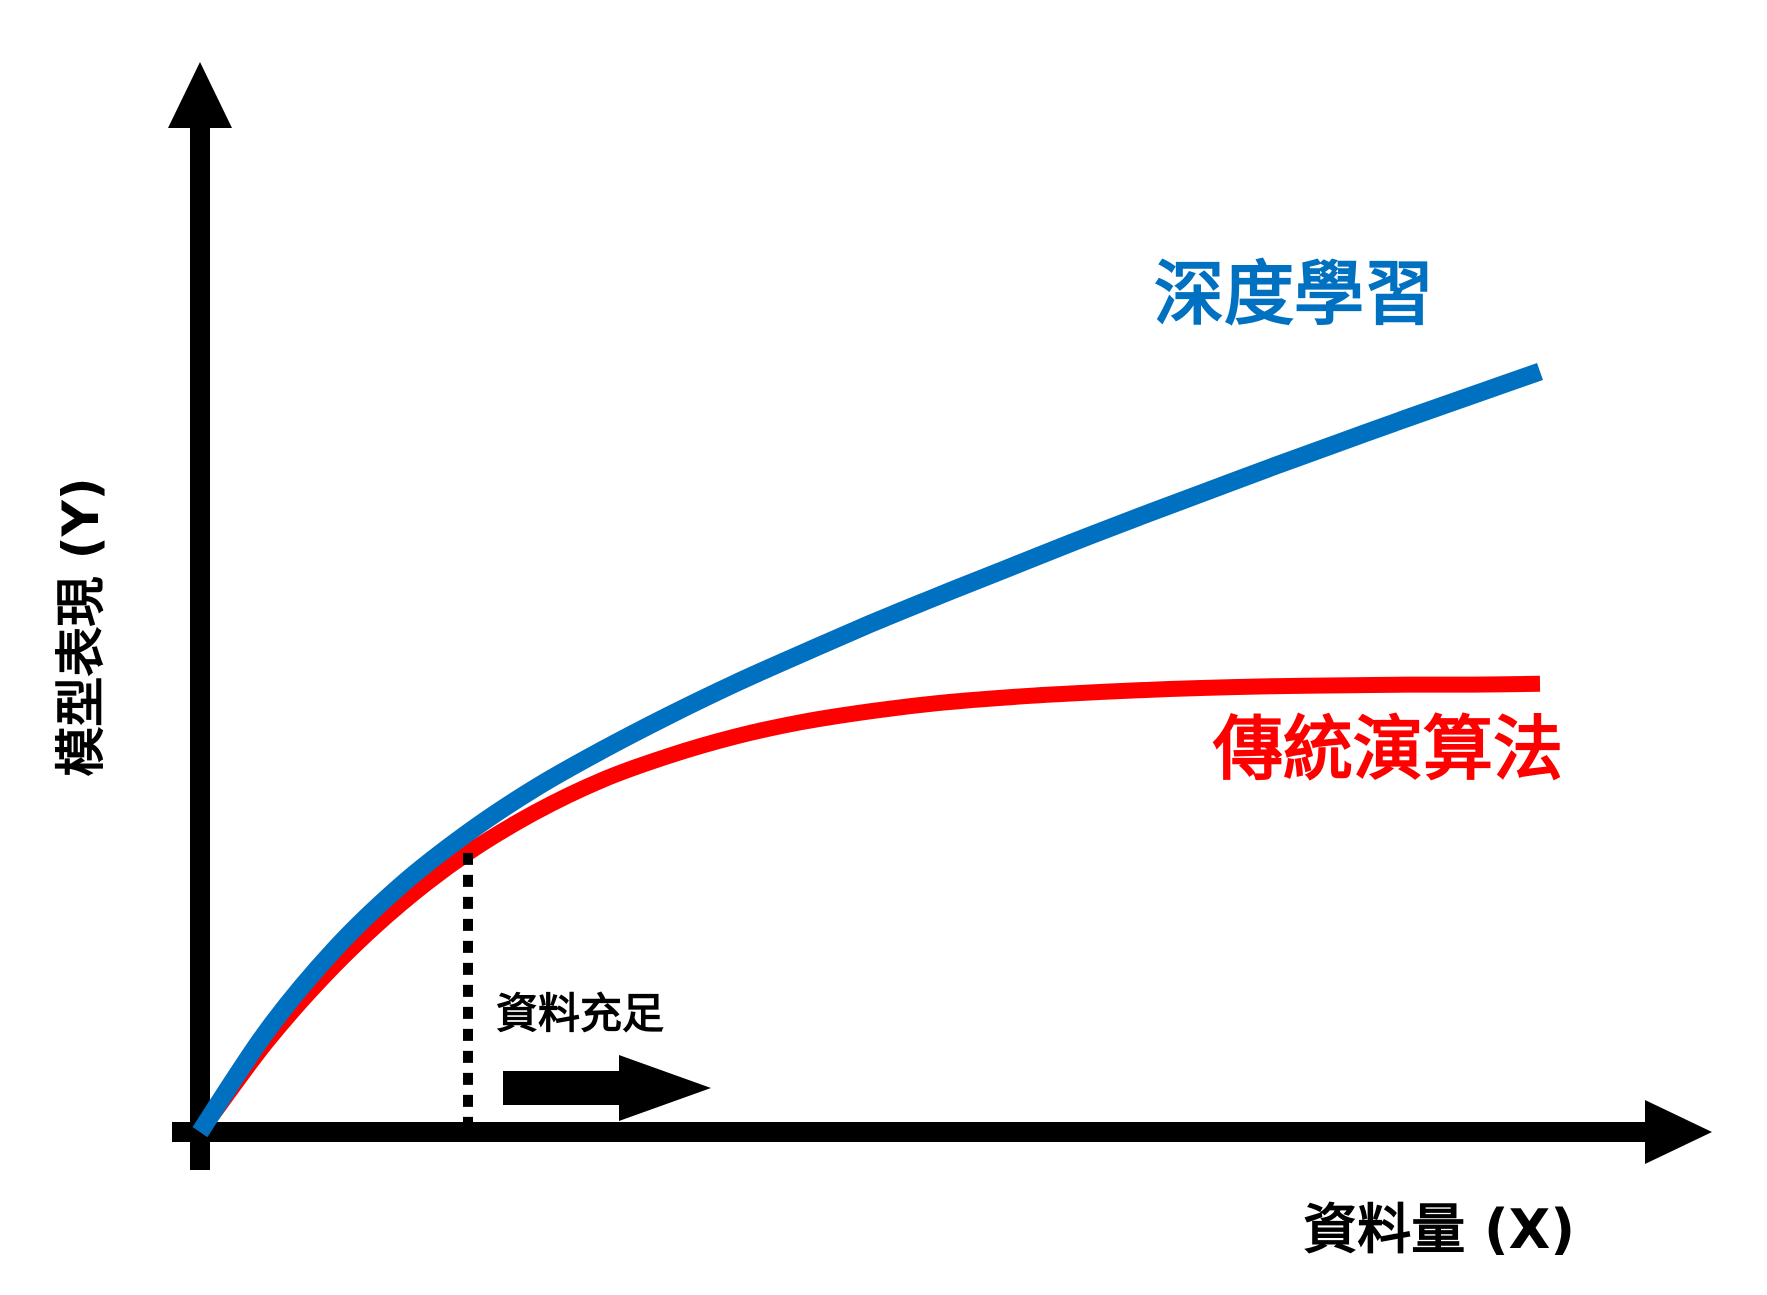  I want to click on x-axis-label: 資料量 (X), so click(1439, 1229).